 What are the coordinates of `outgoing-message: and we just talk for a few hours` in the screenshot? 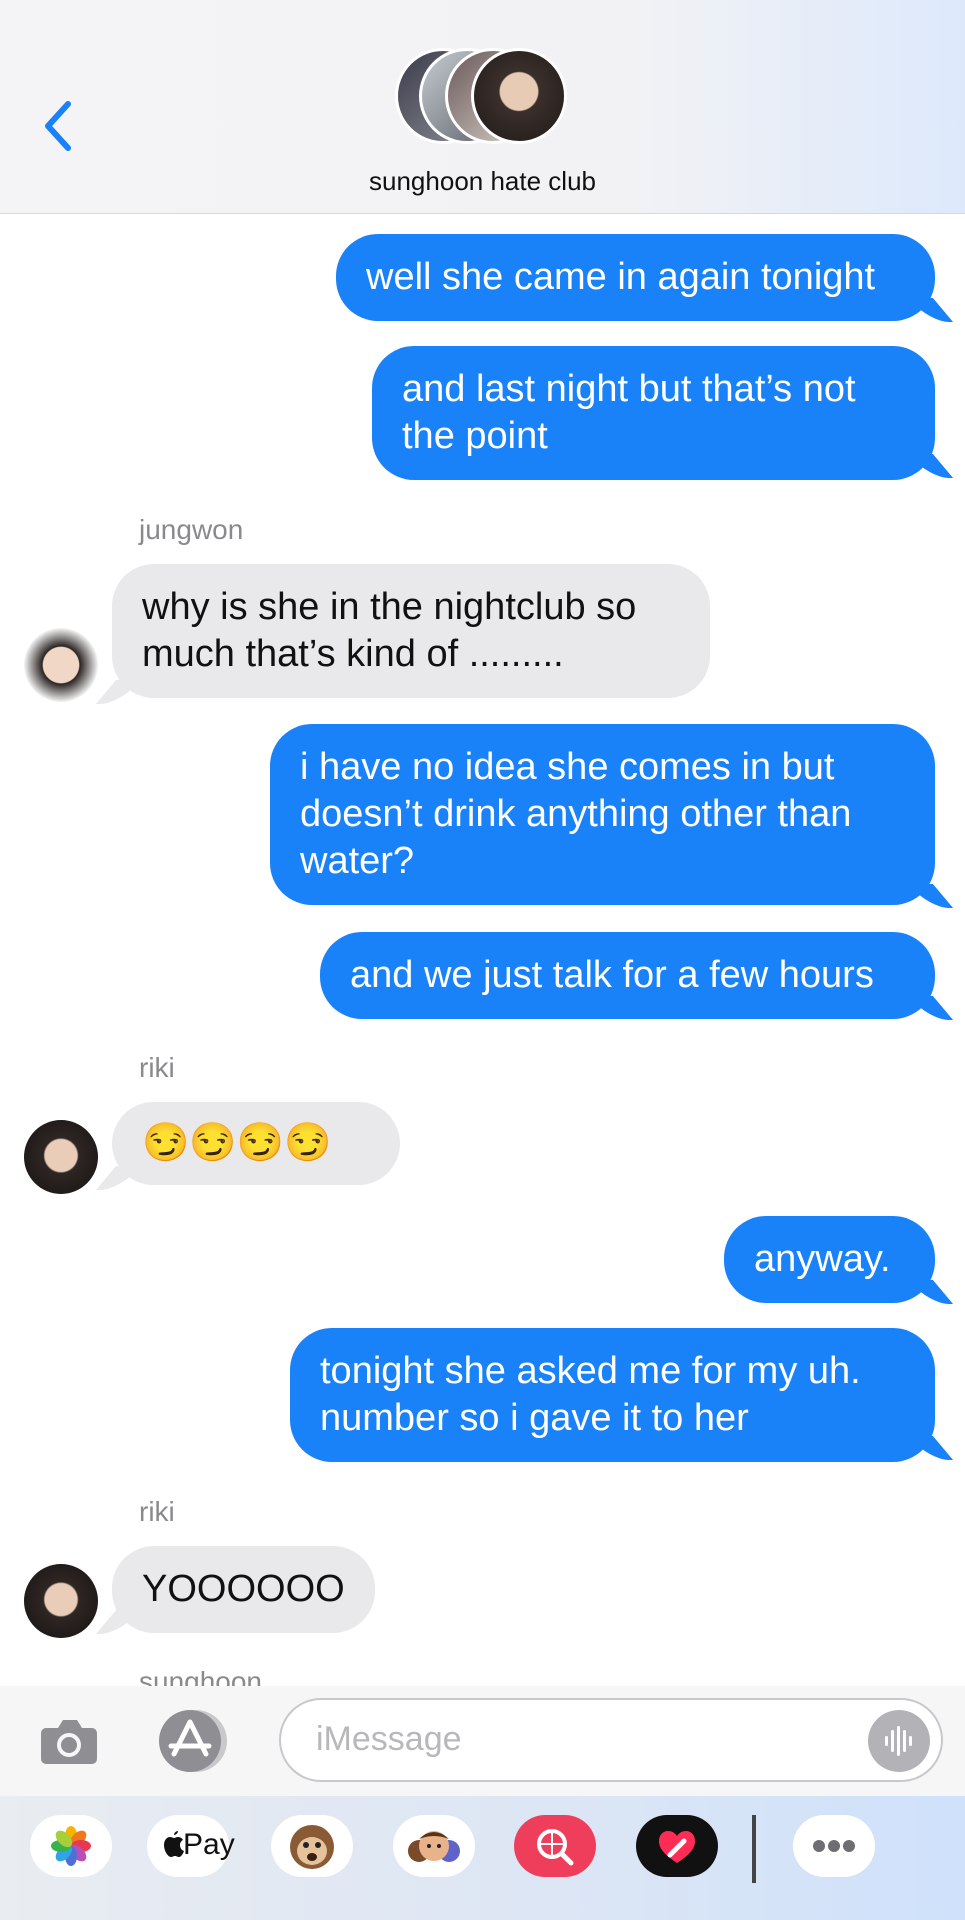 It's located at (627, 975).